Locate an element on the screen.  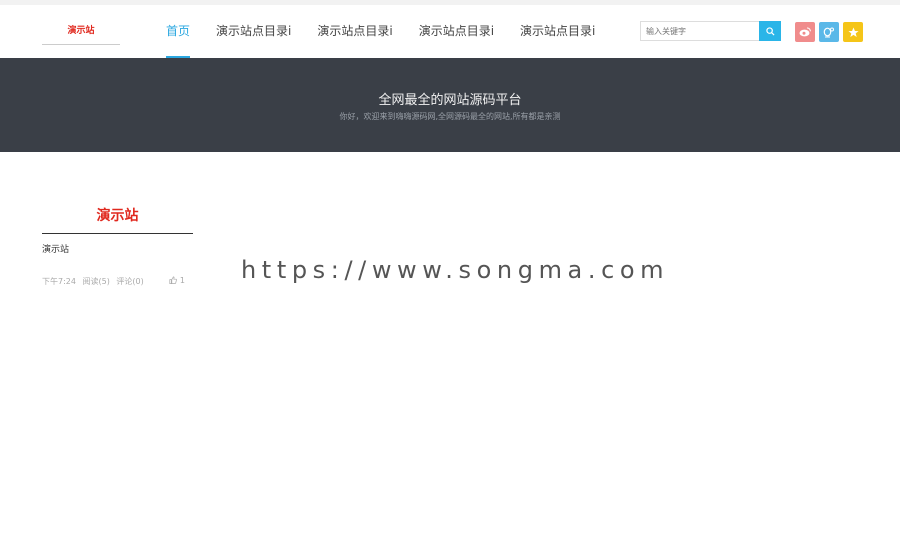
weibo-icon is located at coordinates (805, 32).